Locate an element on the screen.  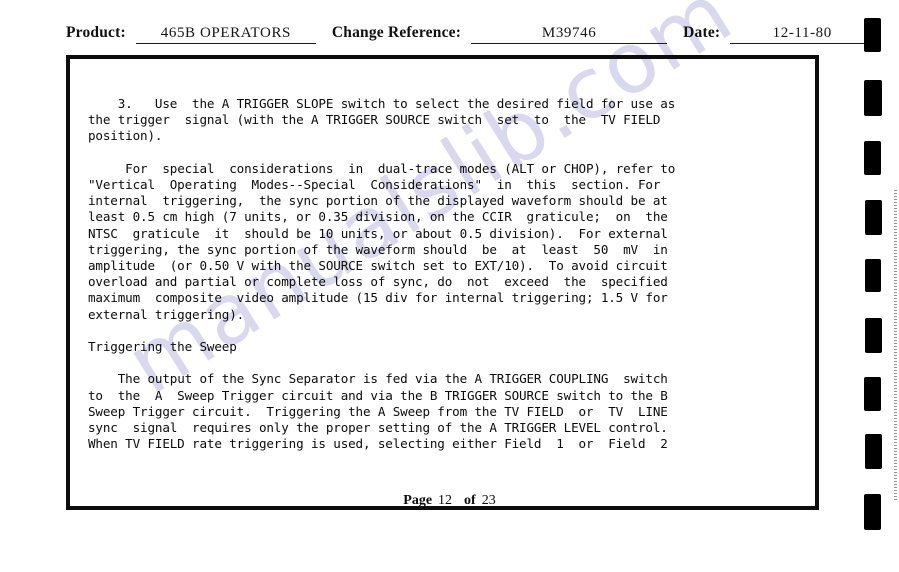
binder-marks is located at coordinates (877, 286).